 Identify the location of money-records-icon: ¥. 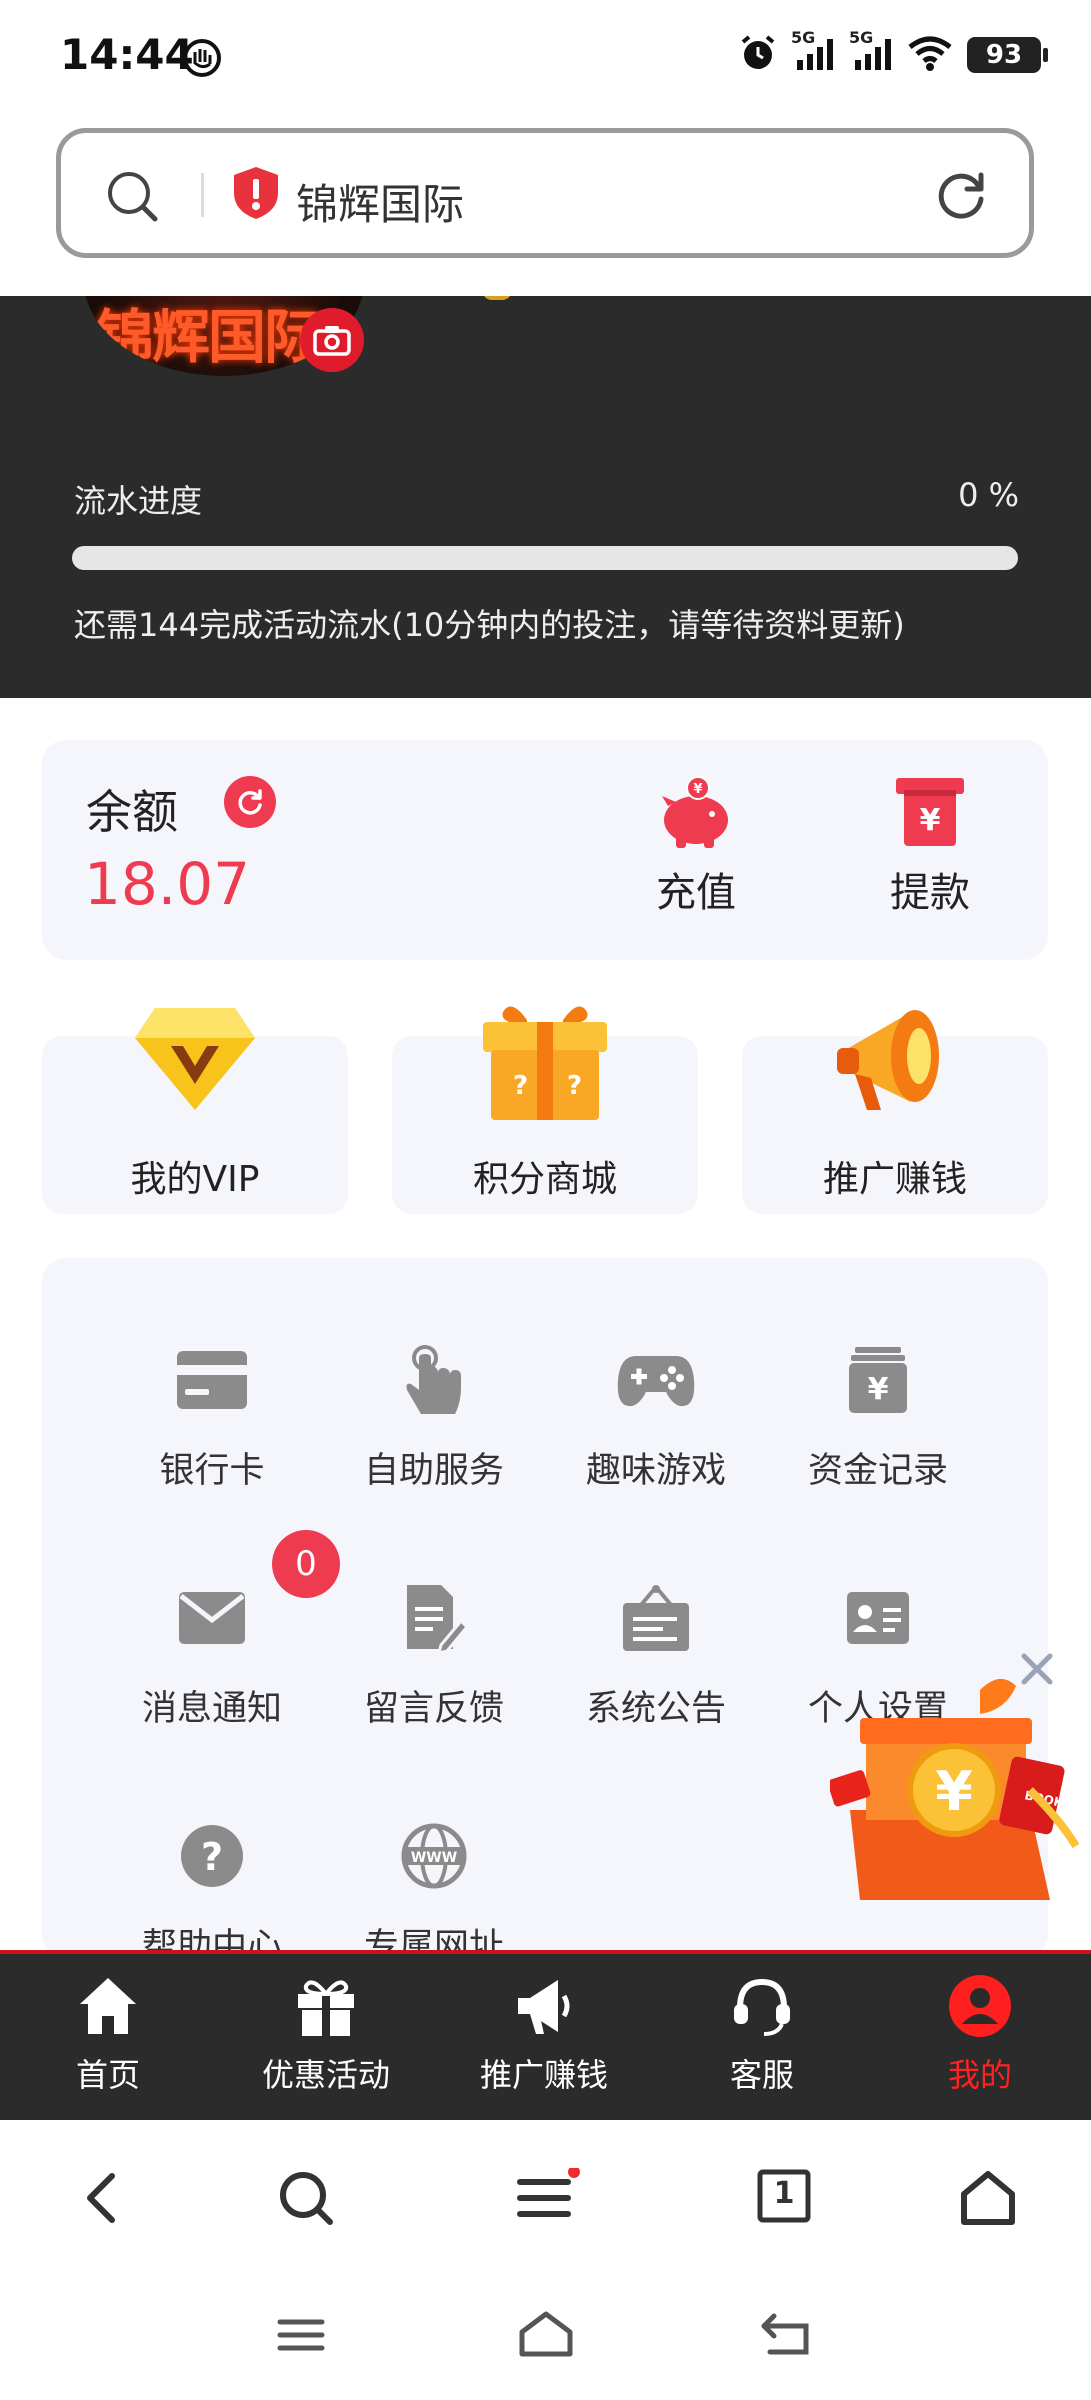
(878, 1380).